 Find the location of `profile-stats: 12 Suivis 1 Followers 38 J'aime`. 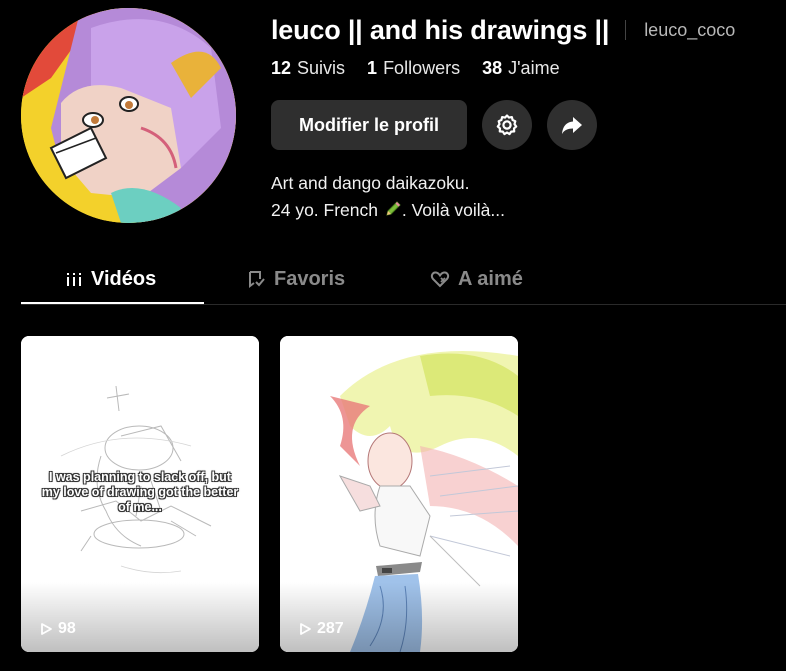

profile-stats: 12 Suivis 1 Followers 38 J'aime is located at coordinates (426, 68).